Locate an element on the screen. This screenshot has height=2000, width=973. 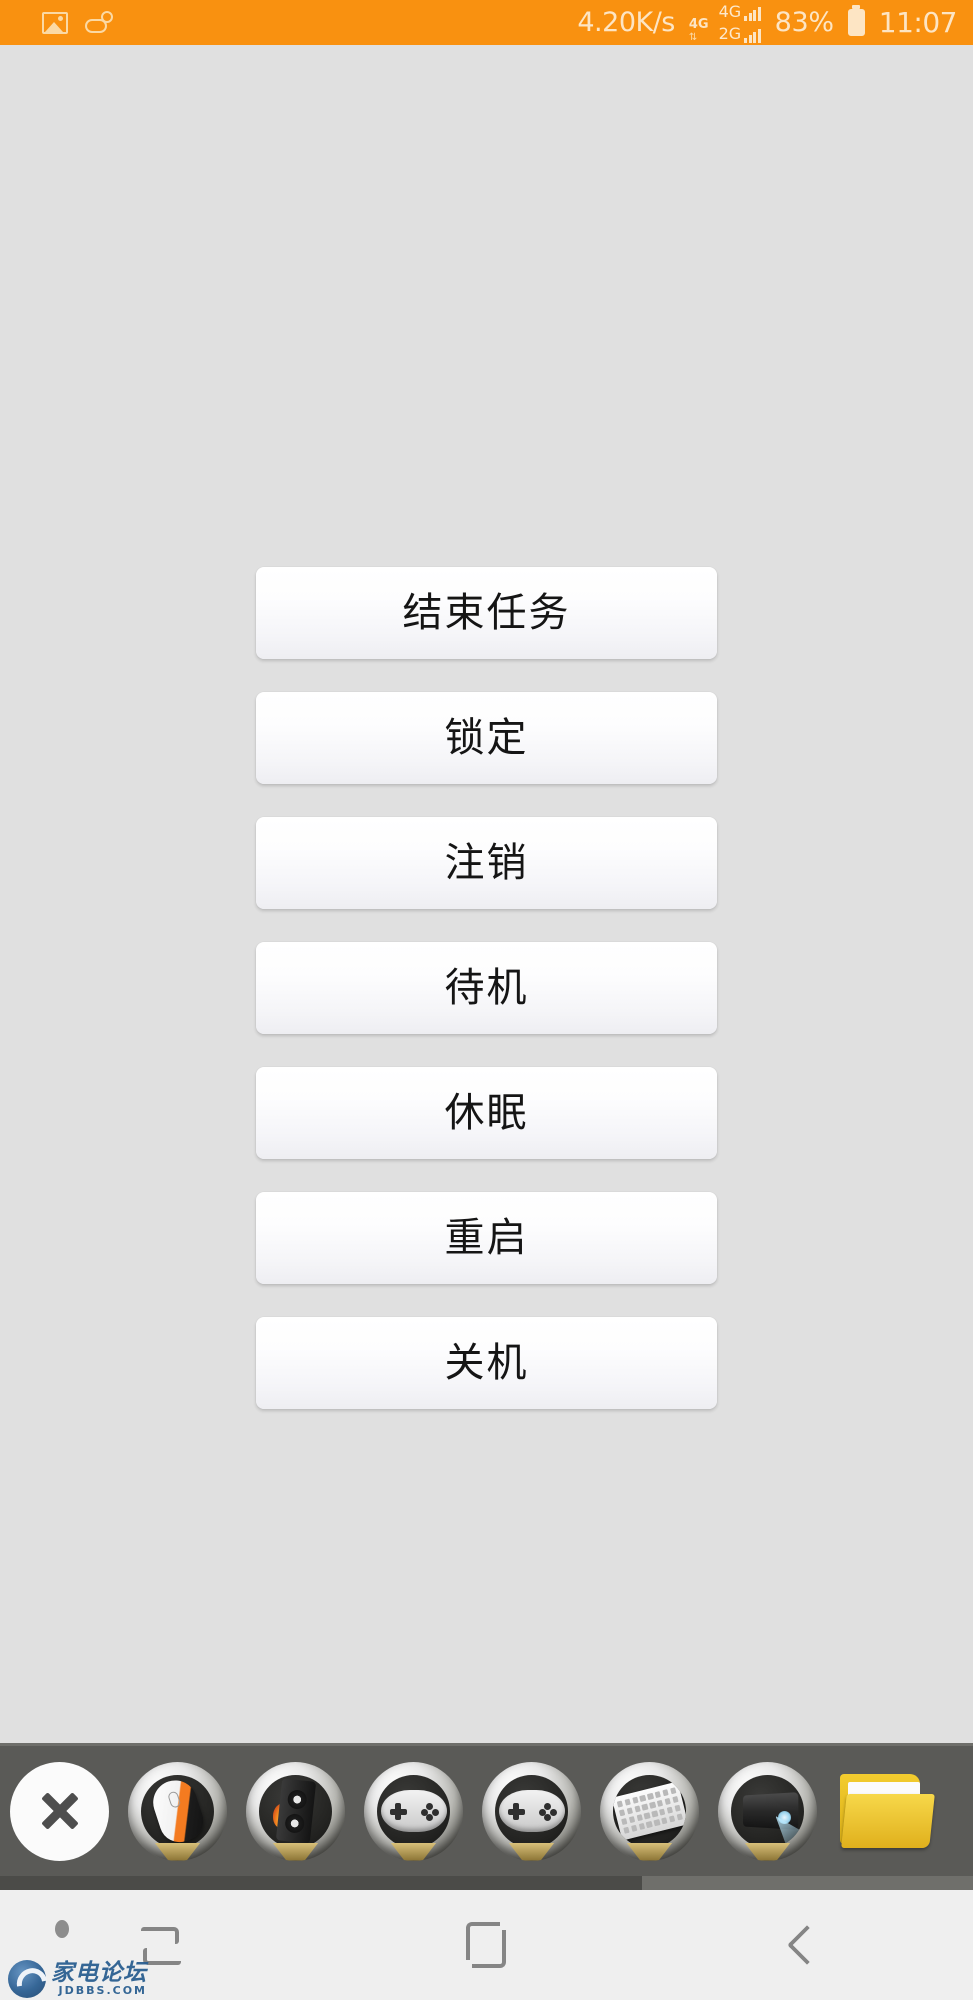
back-arrow-icon is located at coordinates (809, 1945).